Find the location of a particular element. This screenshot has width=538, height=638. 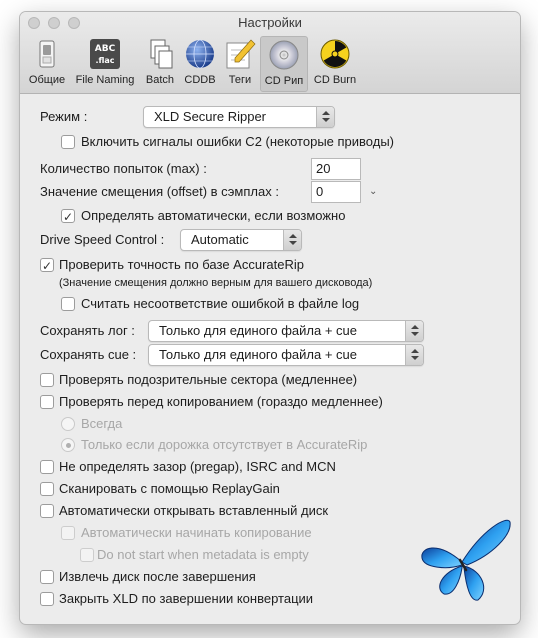

no-metadata-label: Do not start when metadata is empty is located at coordinates (203, 554).